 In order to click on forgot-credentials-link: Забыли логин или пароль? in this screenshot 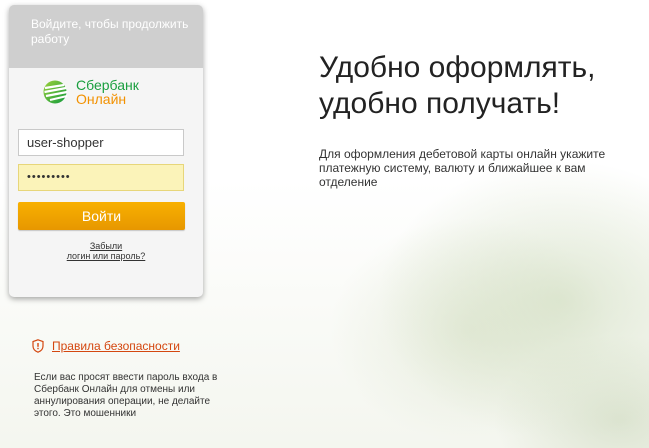, I will do `click(106, 251)`.